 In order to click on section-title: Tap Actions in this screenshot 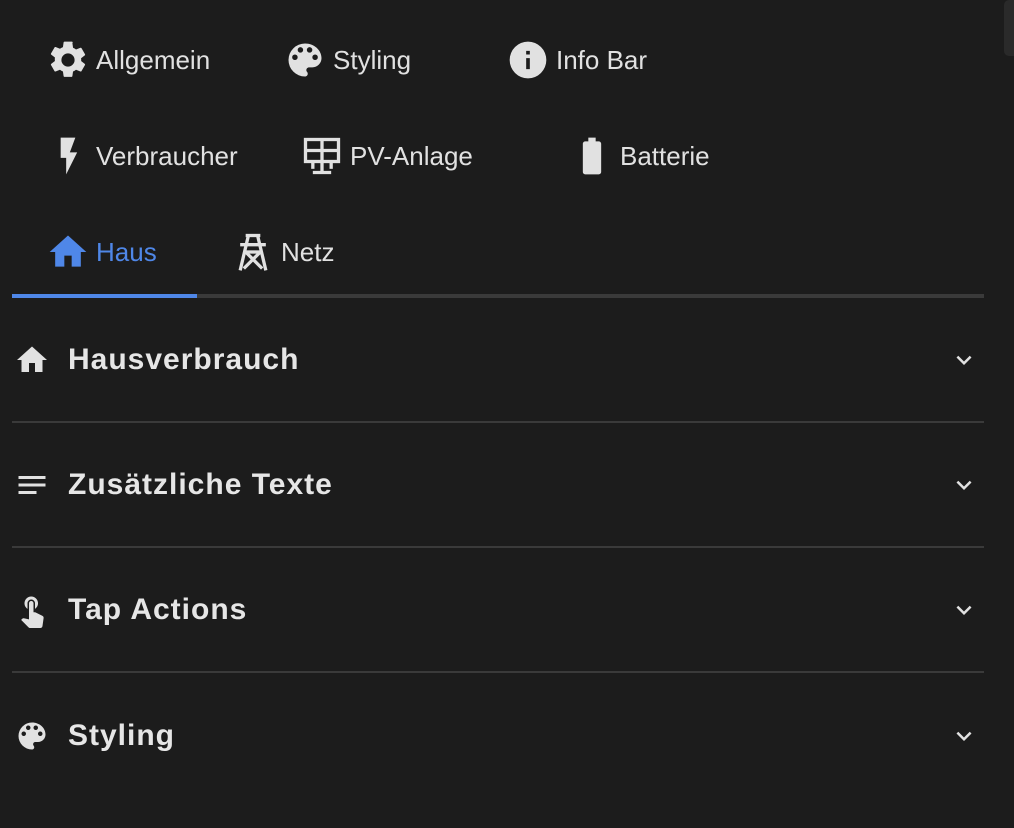, I will do `click(158, 609)`.